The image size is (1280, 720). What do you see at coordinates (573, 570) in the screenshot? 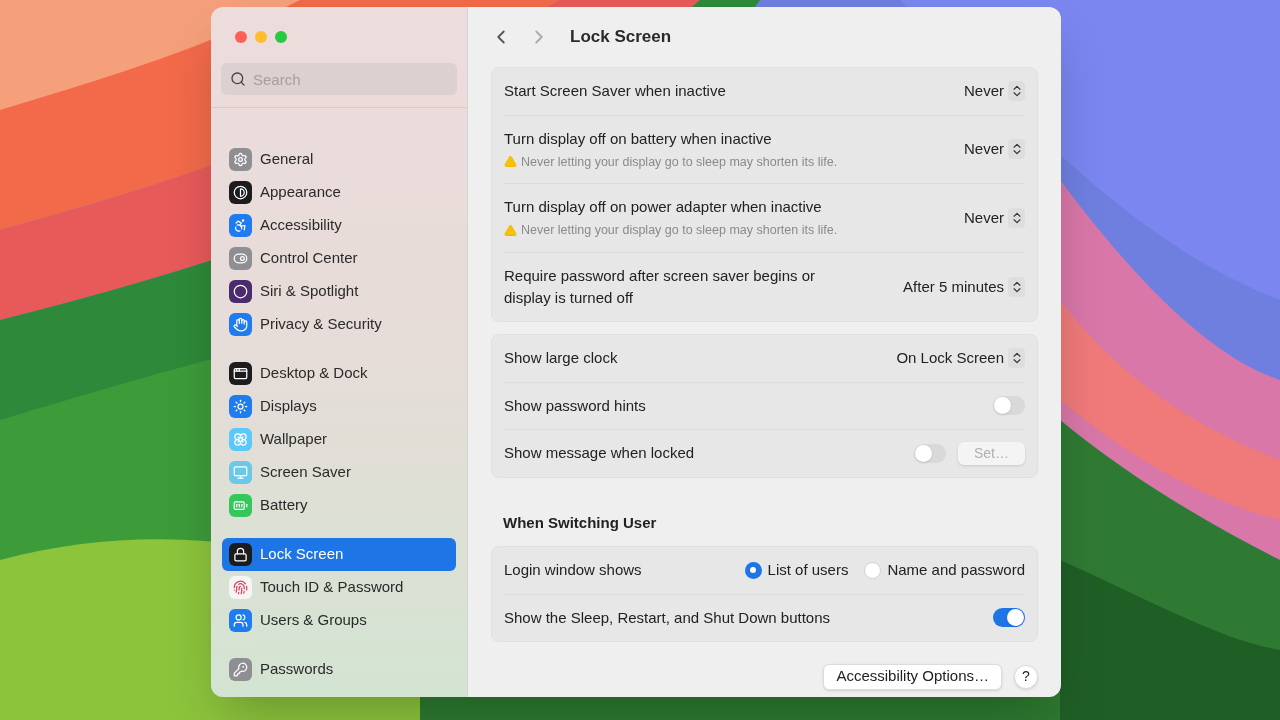
I see `setting-label: Login window shows` at bounding box center [573, 570].